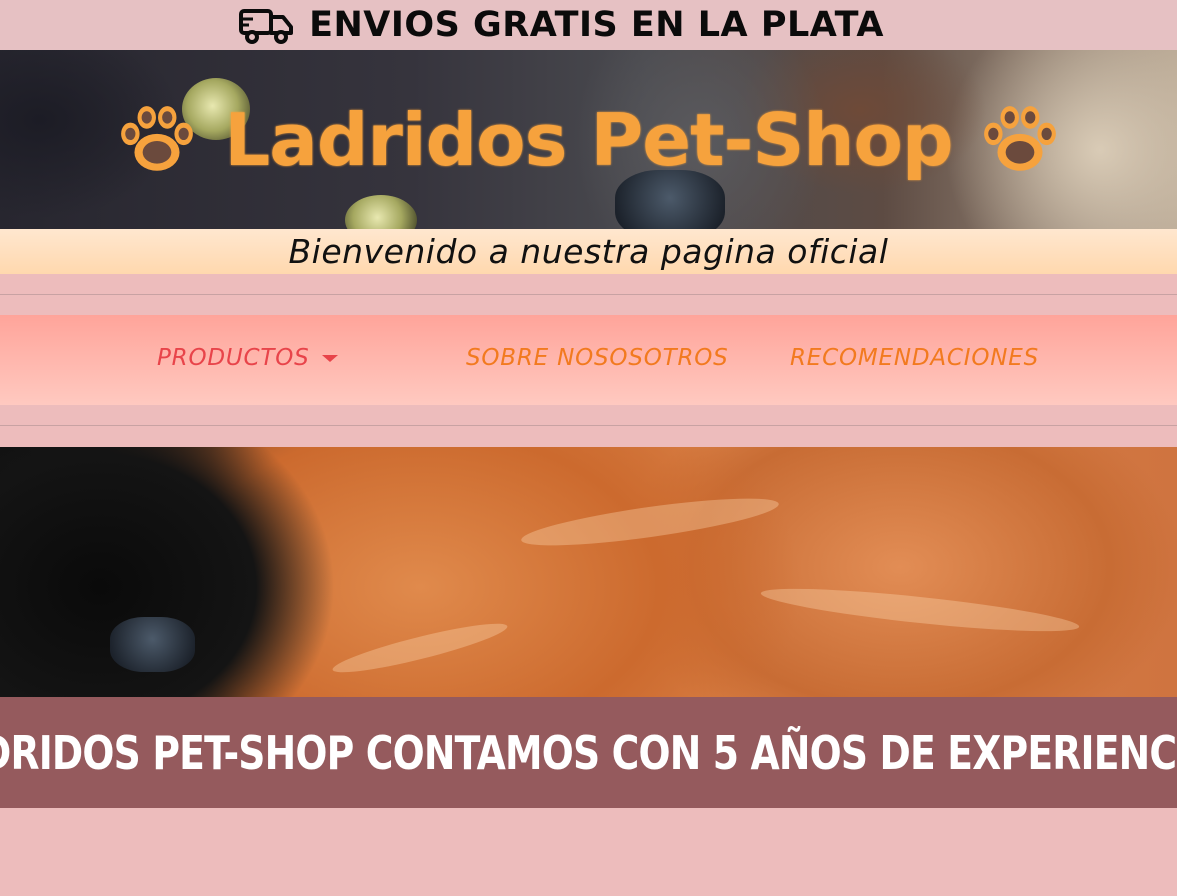  I want to click on nav-item-label: SOBRE NOSOSOTROS, so click(597, 358).